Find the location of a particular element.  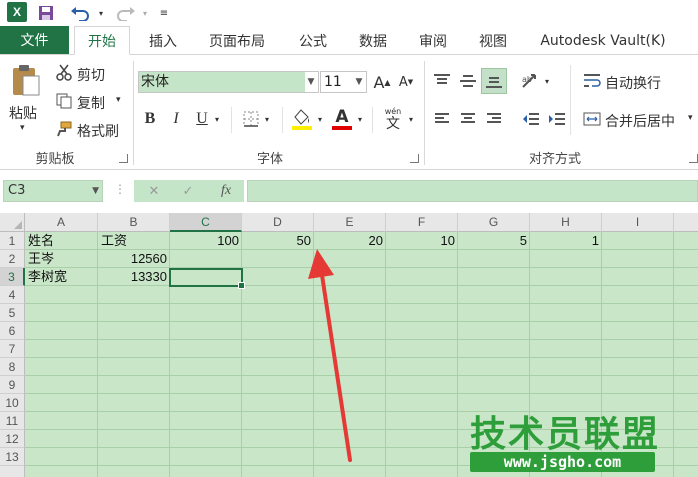

format-painter-icon is located at coordinates (64, 129).